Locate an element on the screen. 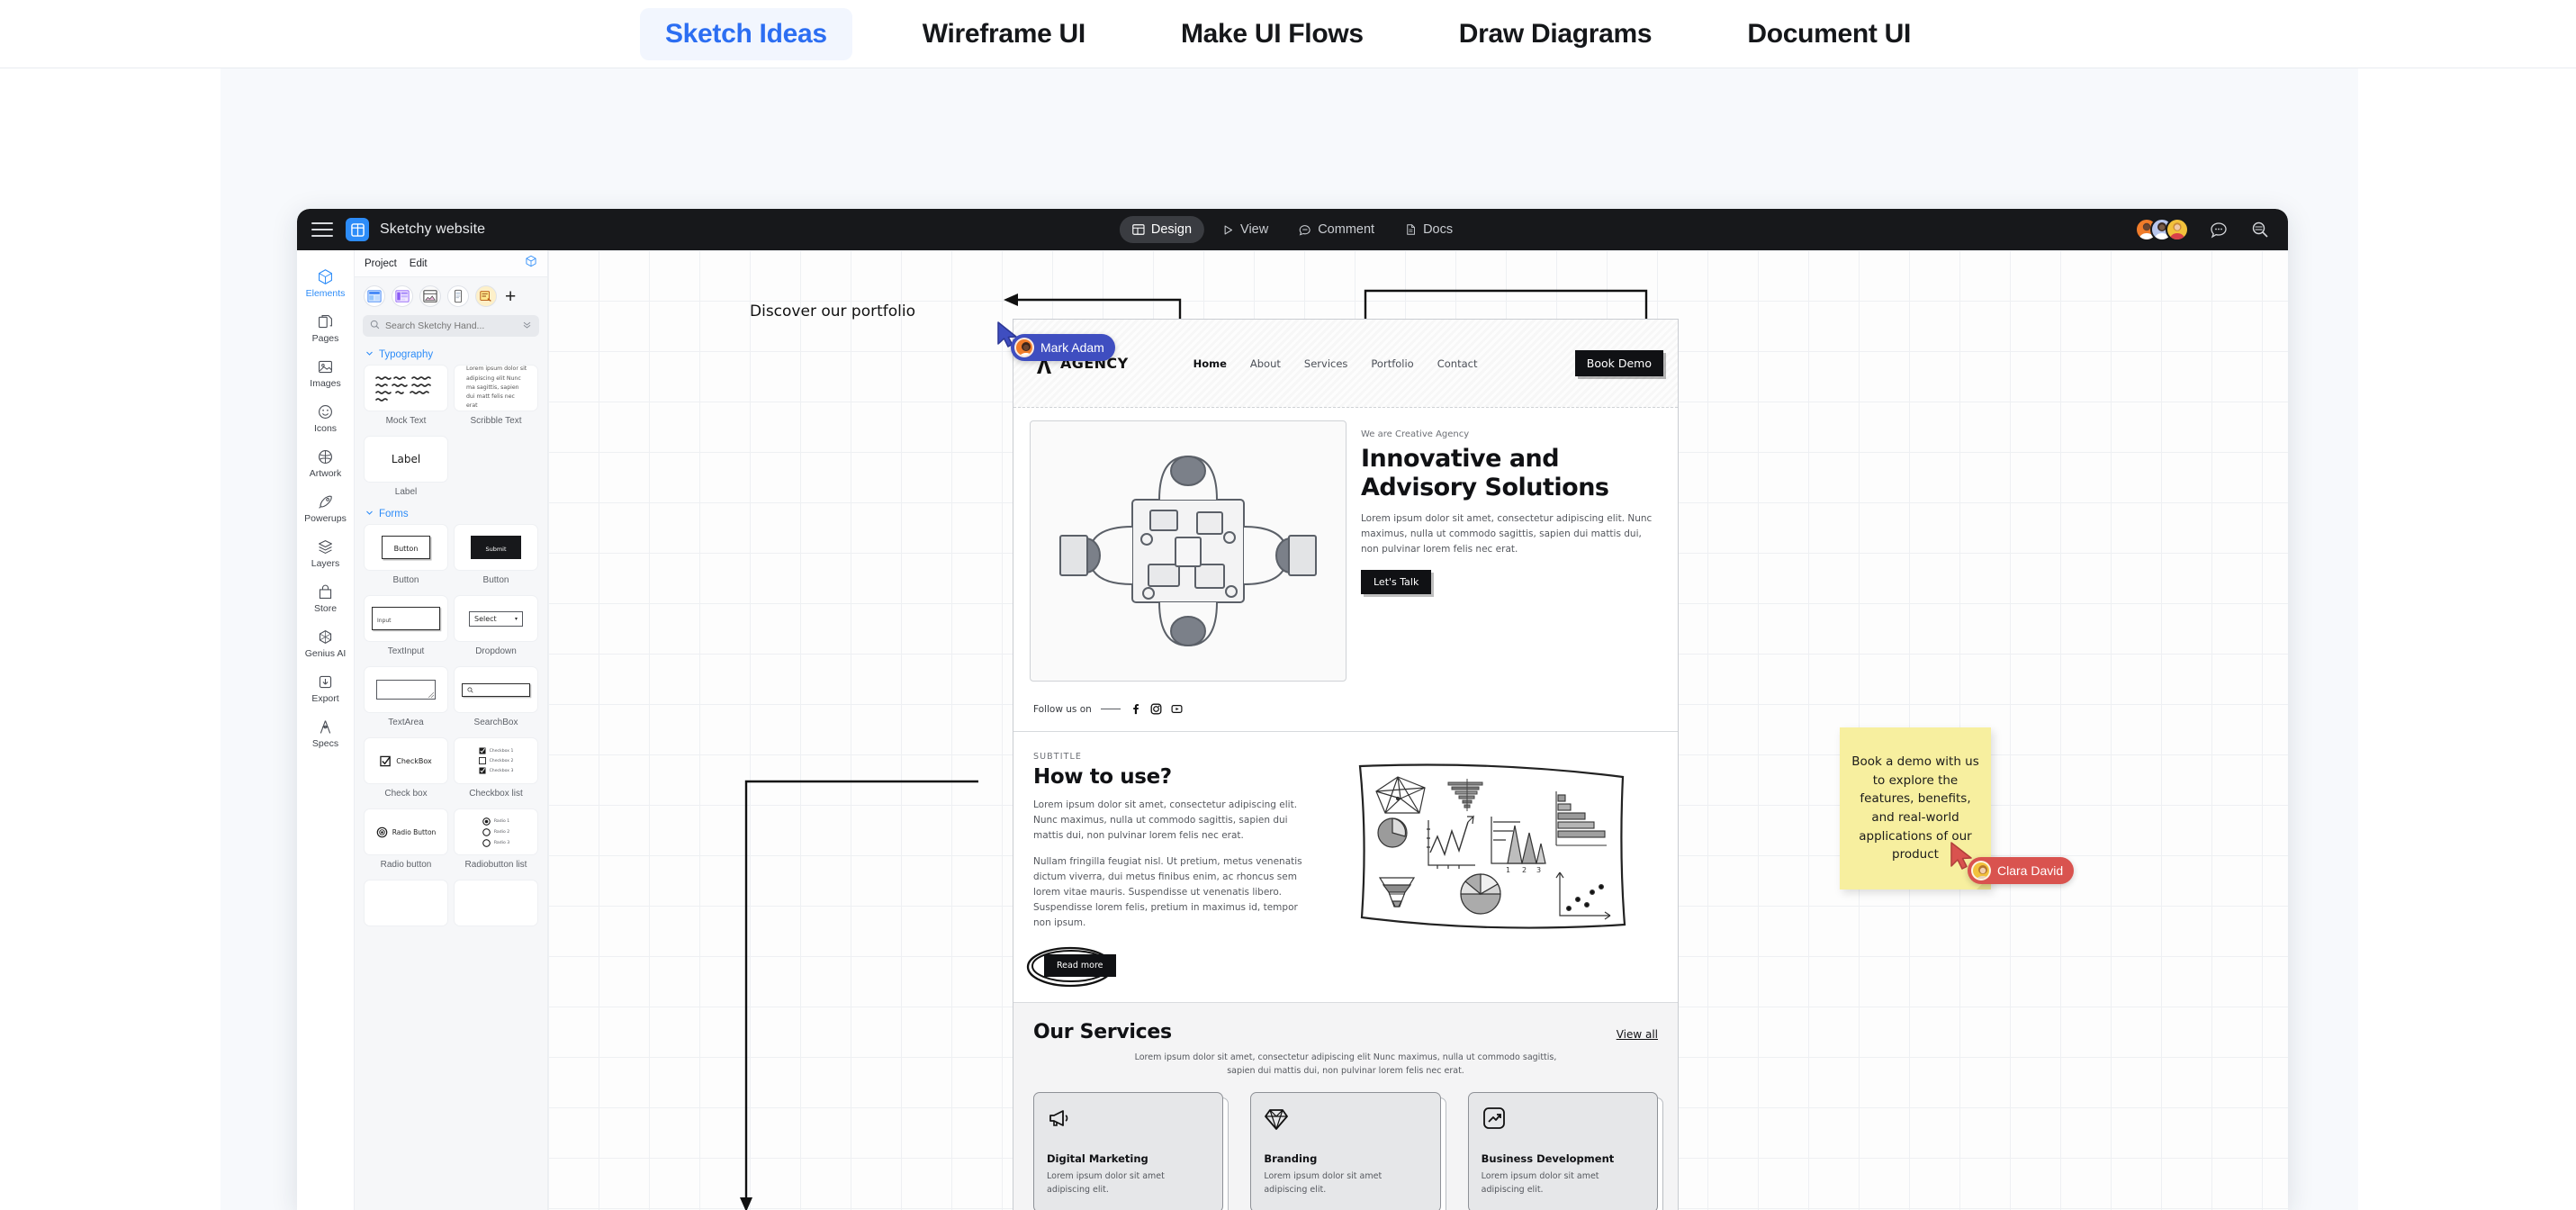 This screenshot has width=2576, height=1210. avatar is located at coordinates (2177, 229).